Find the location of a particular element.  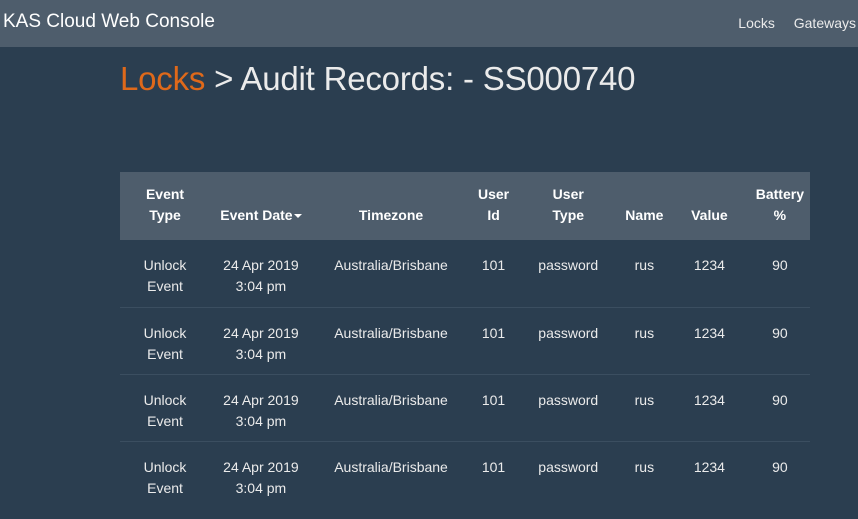

top-navbar: KAS Cloud Web Console Locks Gateways is located at coordinates (429, 23).